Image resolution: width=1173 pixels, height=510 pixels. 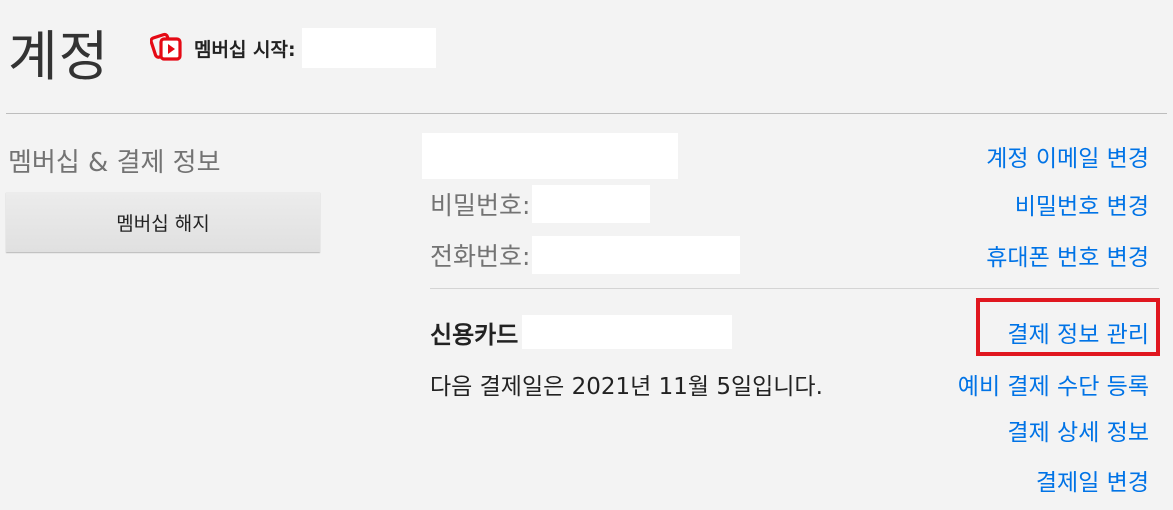 I want to click on email-redacted, so click(x=550, y=156).